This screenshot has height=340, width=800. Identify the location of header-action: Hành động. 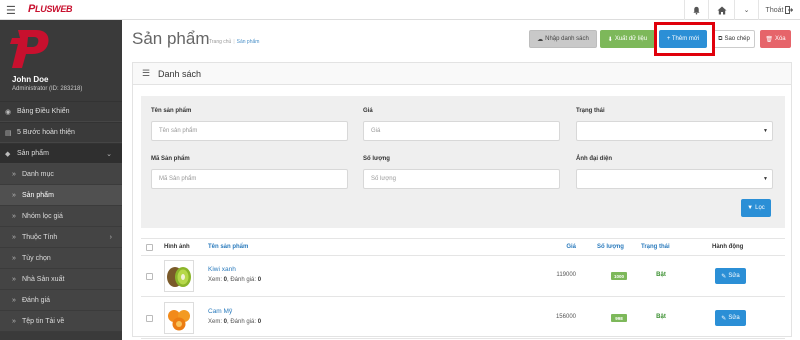
(728, 247).